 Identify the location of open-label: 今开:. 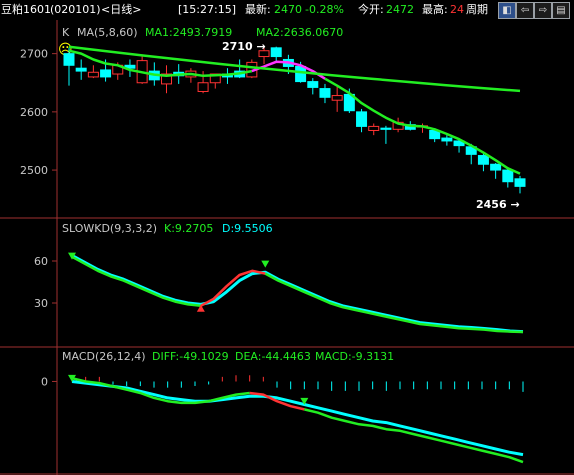
(371, 9).